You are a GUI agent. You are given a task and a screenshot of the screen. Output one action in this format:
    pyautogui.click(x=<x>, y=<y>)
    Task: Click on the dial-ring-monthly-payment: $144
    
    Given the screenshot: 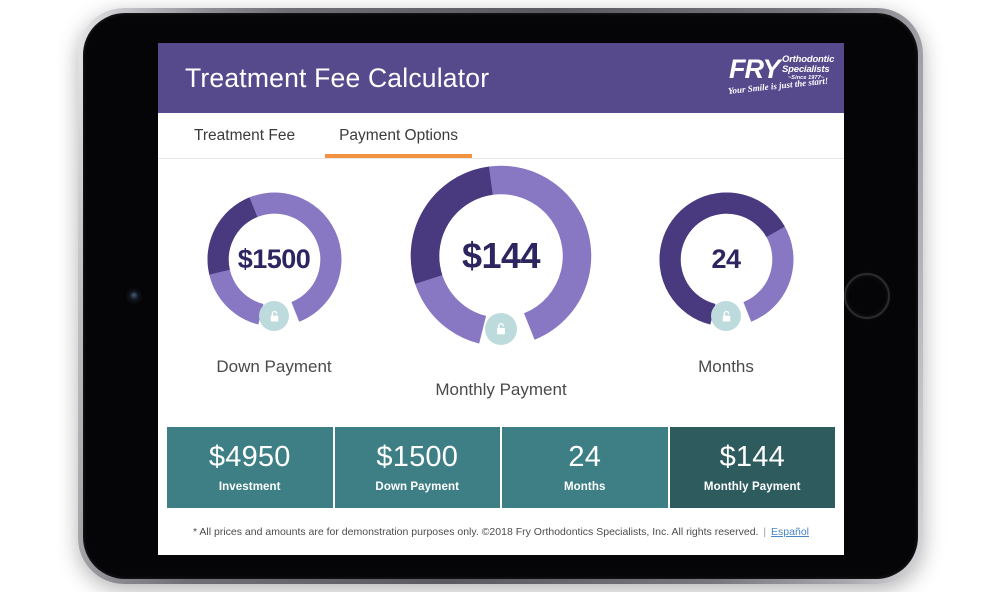 What is the action you would take?
    pyautogui.click(x=501, y=256)
    